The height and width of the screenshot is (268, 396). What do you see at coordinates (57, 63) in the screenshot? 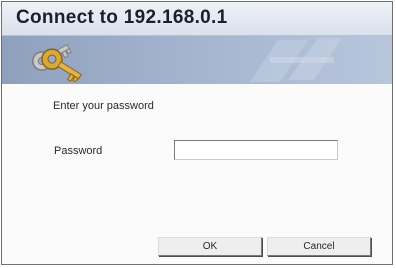
I see `keys-icon` at bounding box center [57, 63].